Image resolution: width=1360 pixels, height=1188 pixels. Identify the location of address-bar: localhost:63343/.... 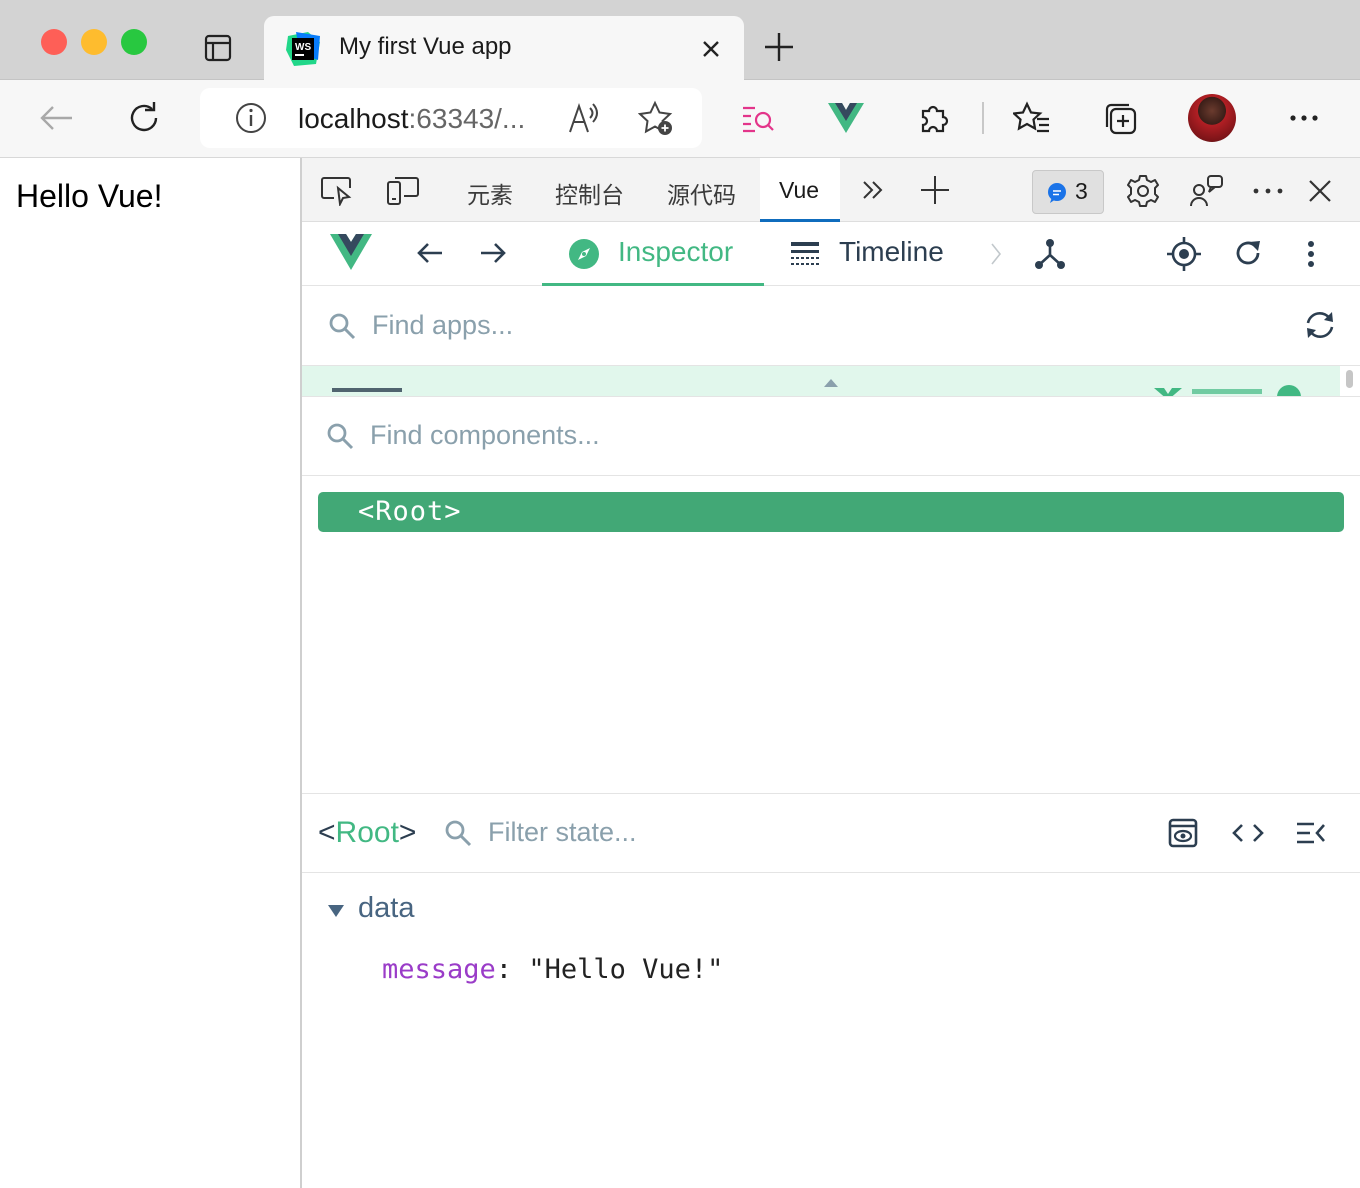
(451, 118).